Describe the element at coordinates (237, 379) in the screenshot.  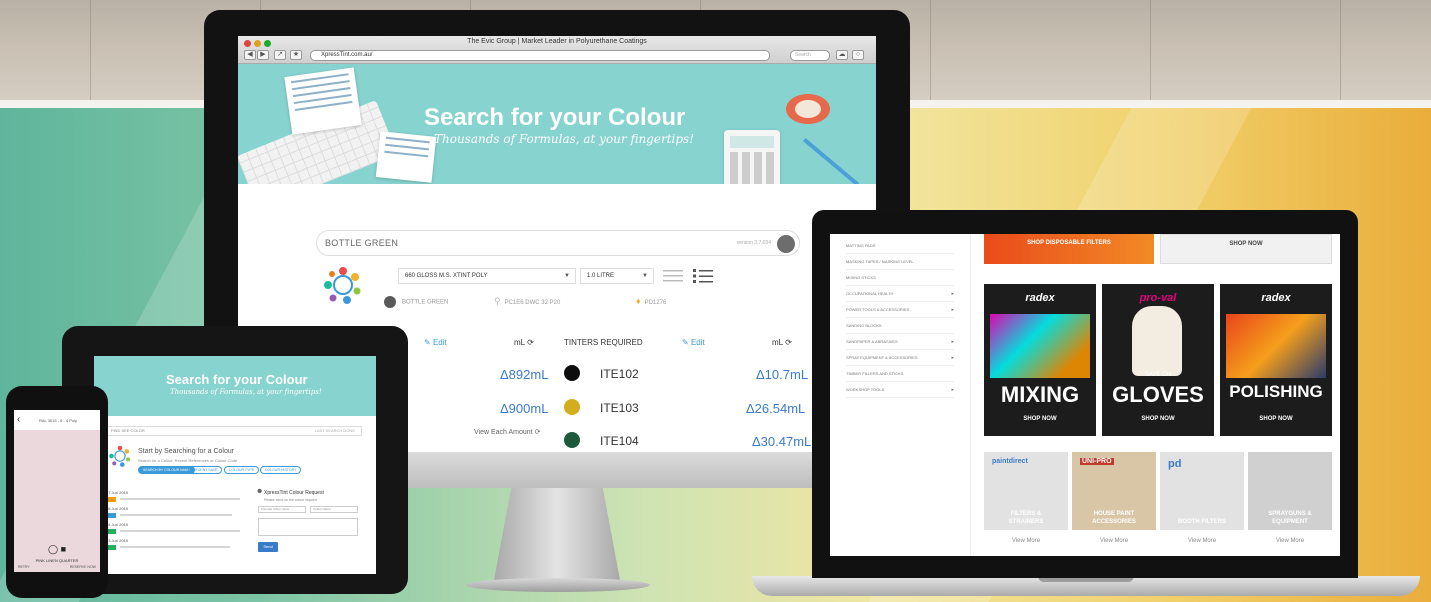
I see `ipad-hero-title: Search for your Colour` at that location.